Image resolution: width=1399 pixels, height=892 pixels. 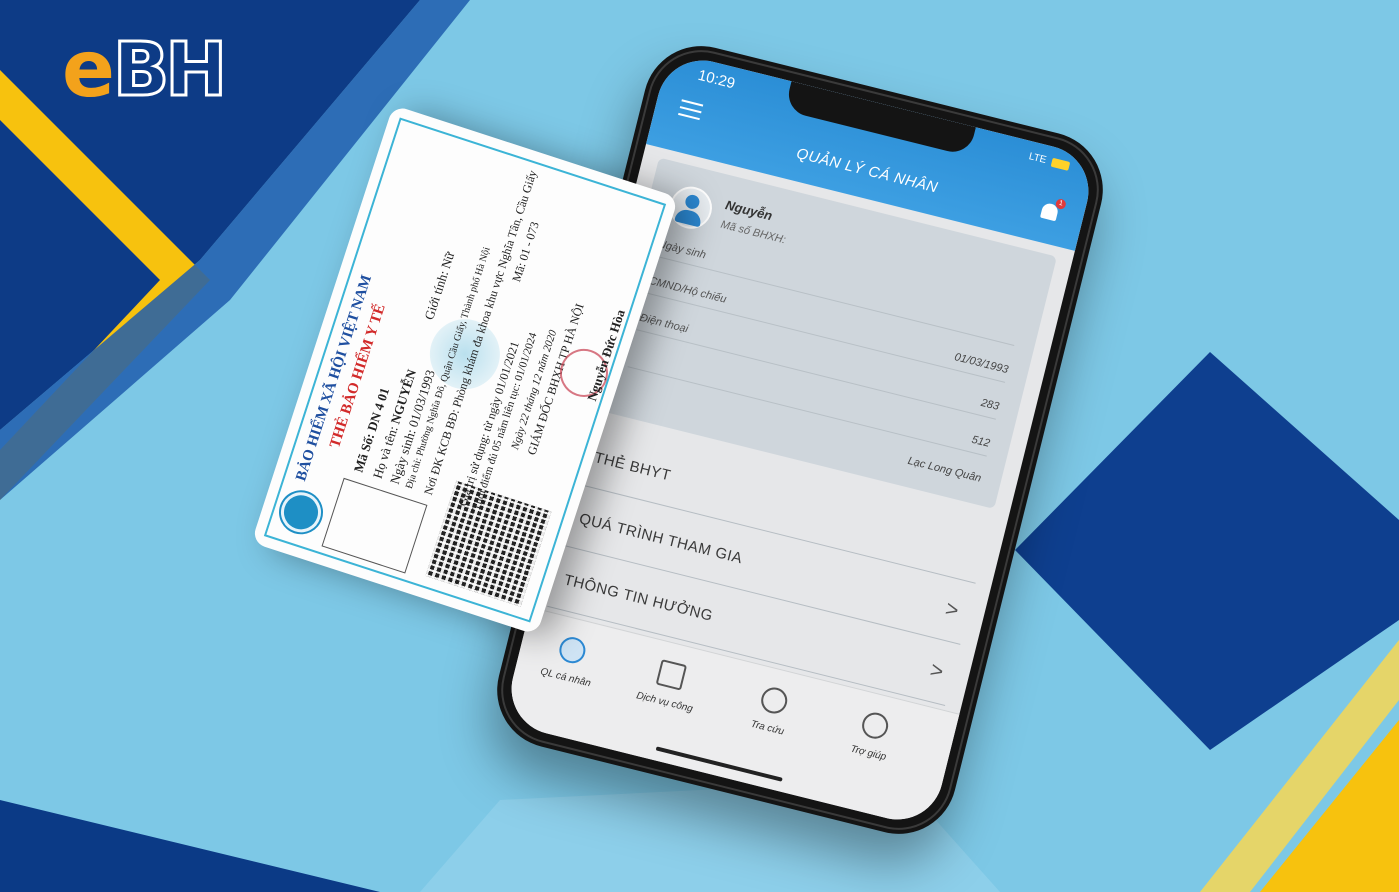 I want to click on battery-icon, so click(x=1060, y=164).